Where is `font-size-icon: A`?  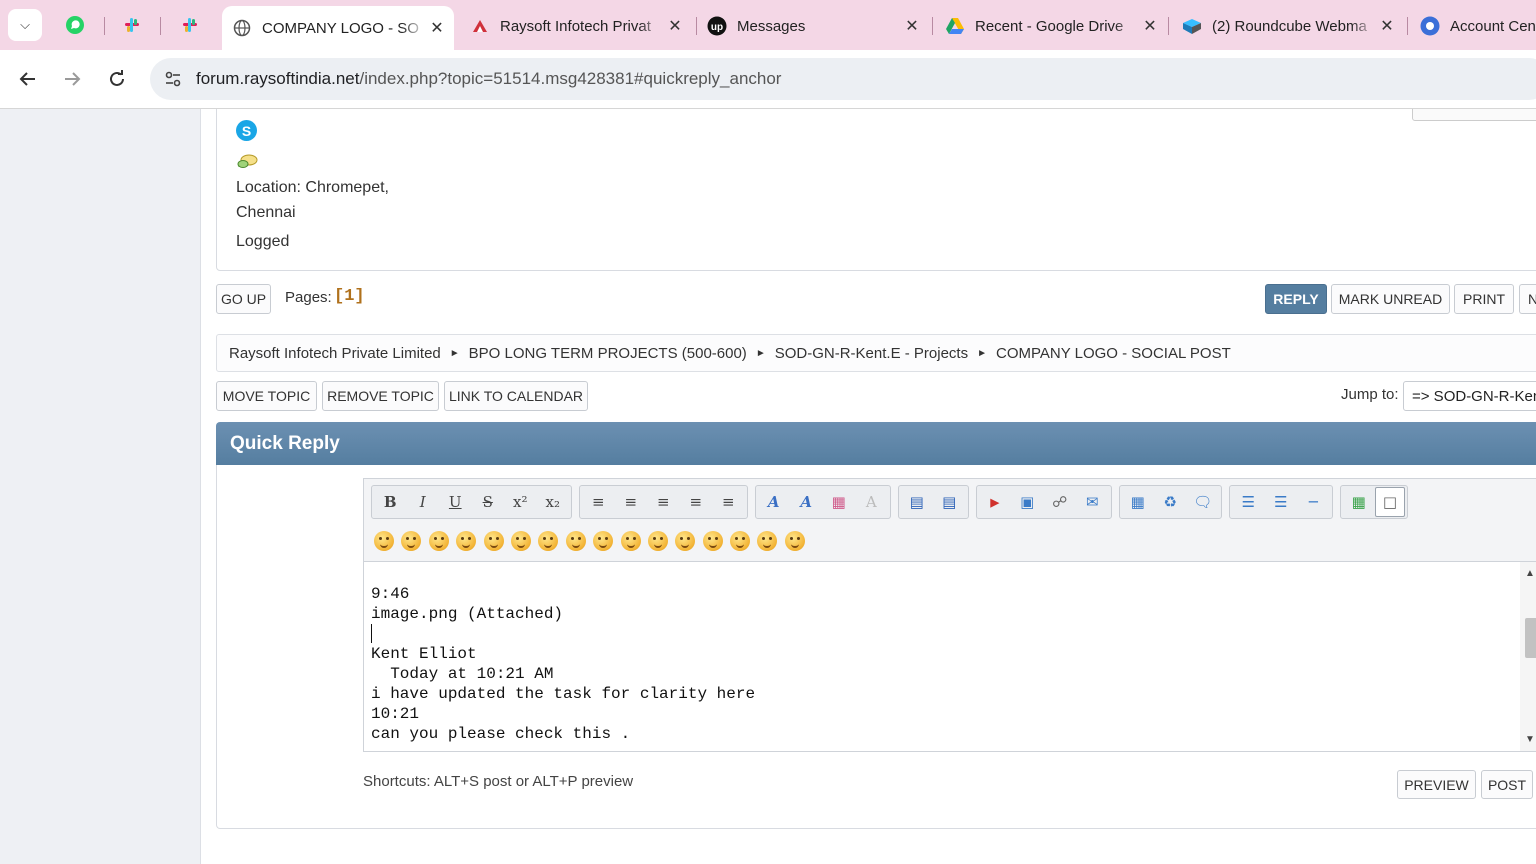
font-size-icon: A is located at coordinates (806, 502).